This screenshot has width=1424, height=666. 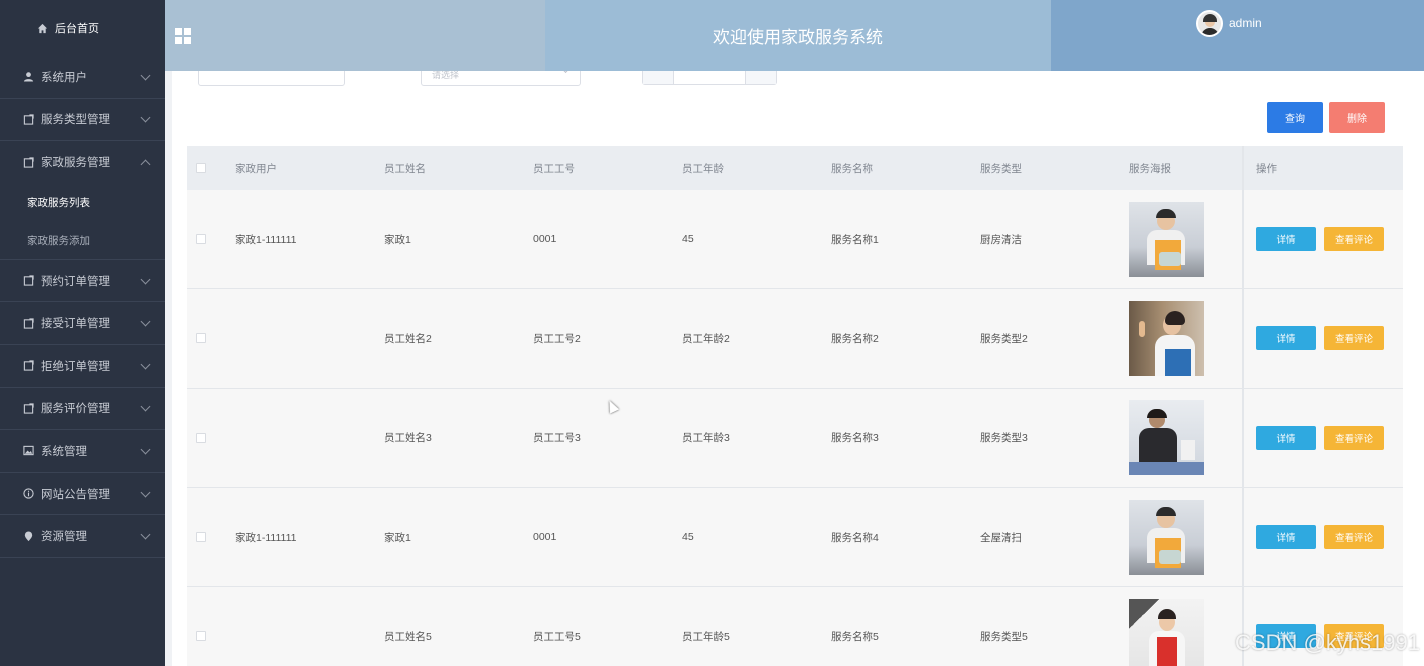 What do you see at coordinates (82, 366) in the screenshot?
I see `sidebar-item-rejected-orders: 拒绝订单管理` at bounding box center [82, 366].